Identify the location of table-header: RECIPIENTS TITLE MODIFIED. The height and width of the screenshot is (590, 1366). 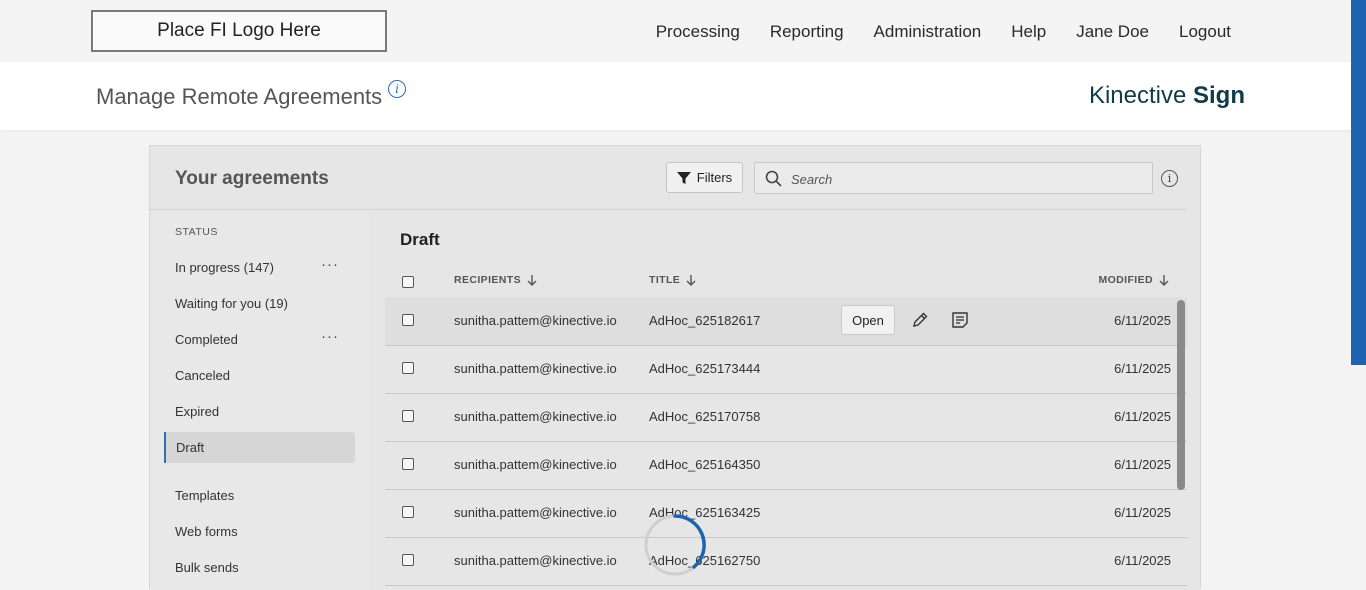
(786, 281).